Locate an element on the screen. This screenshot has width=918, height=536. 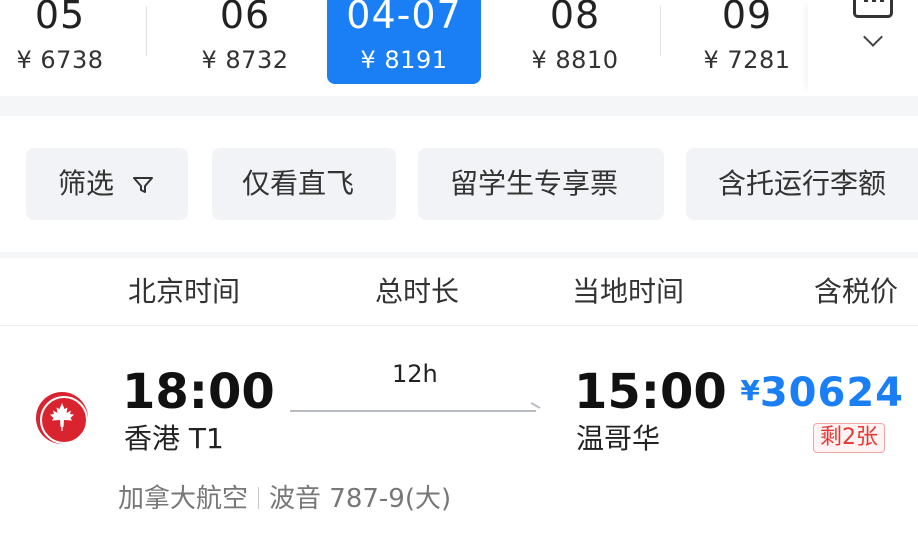
date-price: ¥ 7281 is located at coordinates (747, 60).